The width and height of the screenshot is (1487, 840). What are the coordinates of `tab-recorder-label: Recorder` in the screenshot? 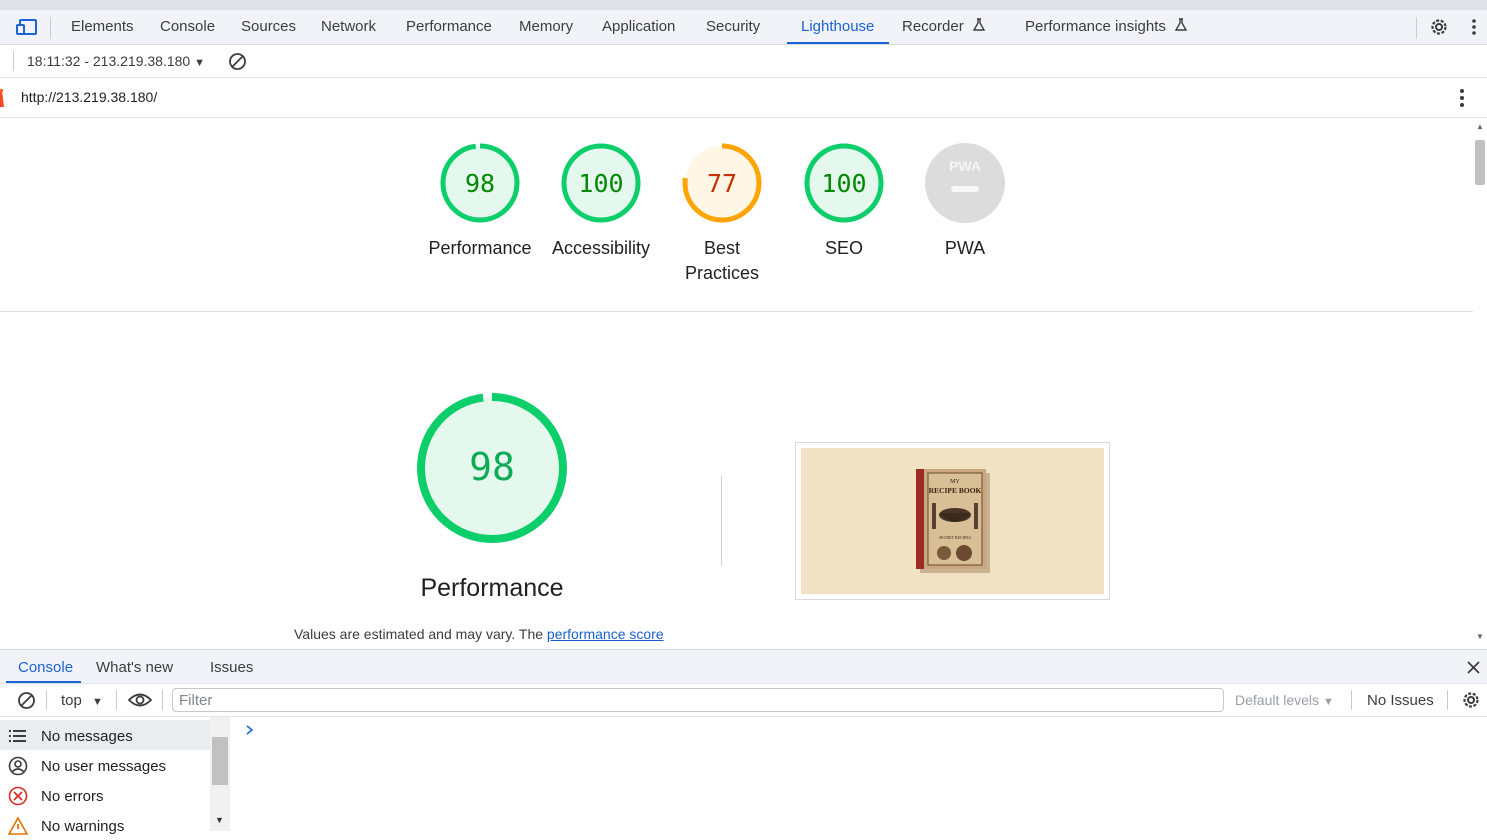 It's located at (933, 26).